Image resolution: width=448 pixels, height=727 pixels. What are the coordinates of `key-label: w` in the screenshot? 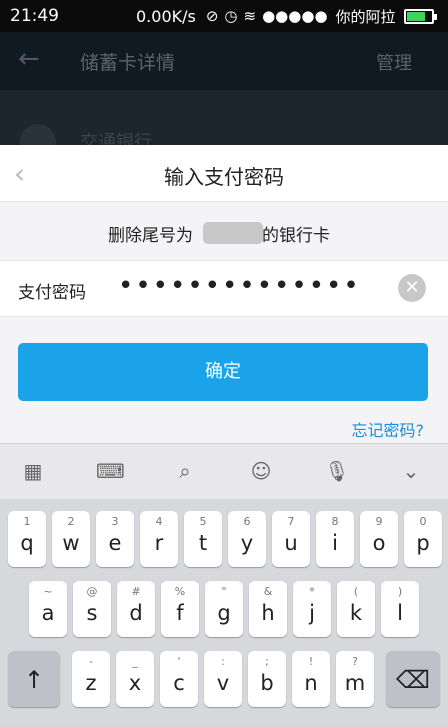 It's located at (71, 543).